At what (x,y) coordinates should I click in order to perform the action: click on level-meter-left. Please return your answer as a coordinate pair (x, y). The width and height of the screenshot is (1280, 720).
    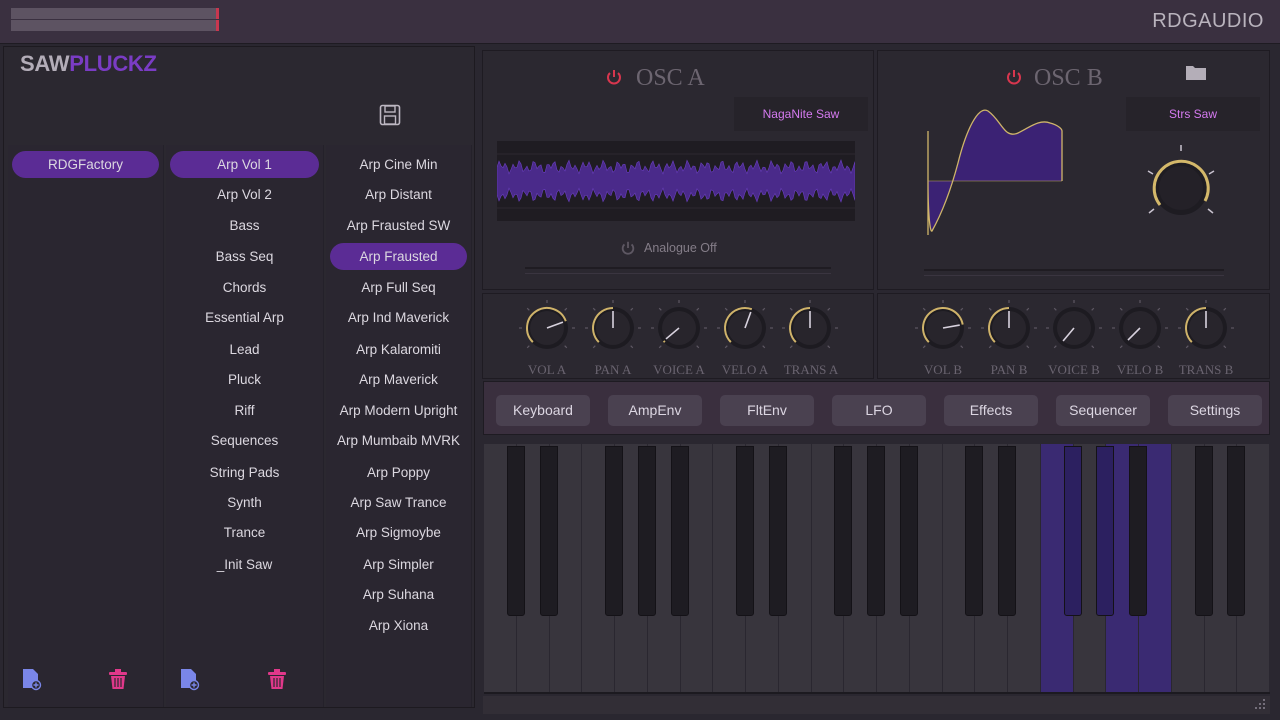
    Looking at the image, I should click on (115, 13).